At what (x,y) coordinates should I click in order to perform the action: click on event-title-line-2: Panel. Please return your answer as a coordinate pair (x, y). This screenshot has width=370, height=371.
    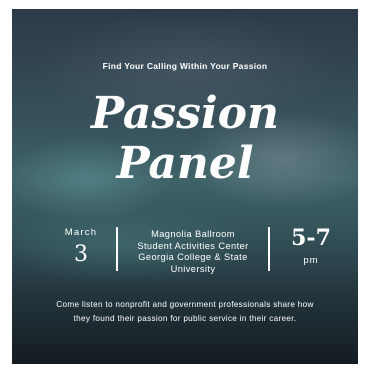
    Looking at the image, I should click on (185, 163).